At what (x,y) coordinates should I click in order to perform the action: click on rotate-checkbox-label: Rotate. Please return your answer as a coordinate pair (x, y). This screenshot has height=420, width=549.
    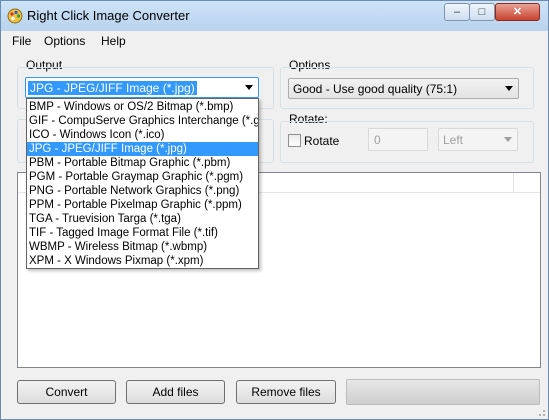
    Looking at the image, I should click on (321, 141).